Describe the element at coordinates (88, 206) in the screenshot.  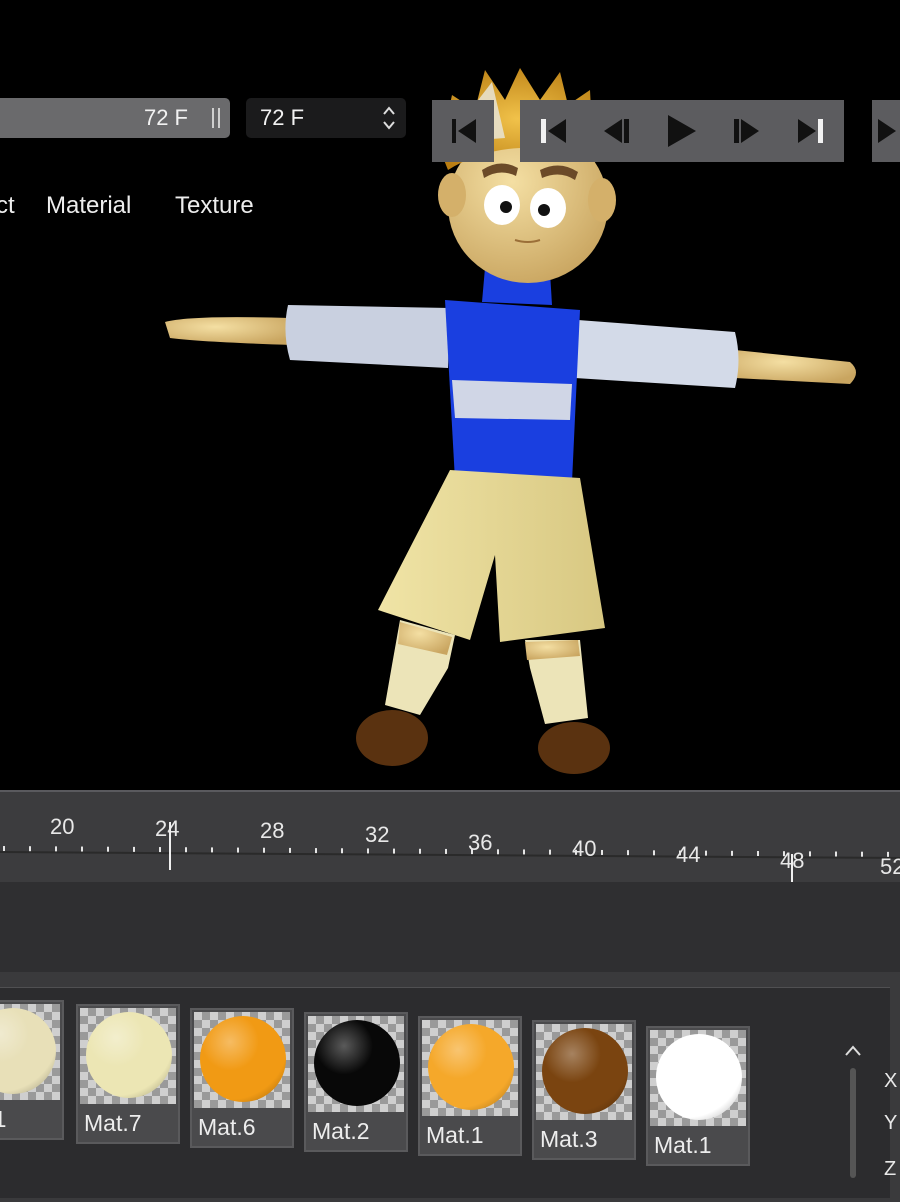
I see `tab-material: Material` at that location.